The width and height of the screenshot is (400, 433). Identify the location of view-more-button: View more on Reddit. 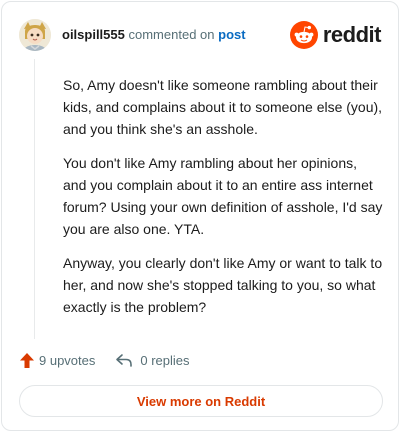
(201, 401).